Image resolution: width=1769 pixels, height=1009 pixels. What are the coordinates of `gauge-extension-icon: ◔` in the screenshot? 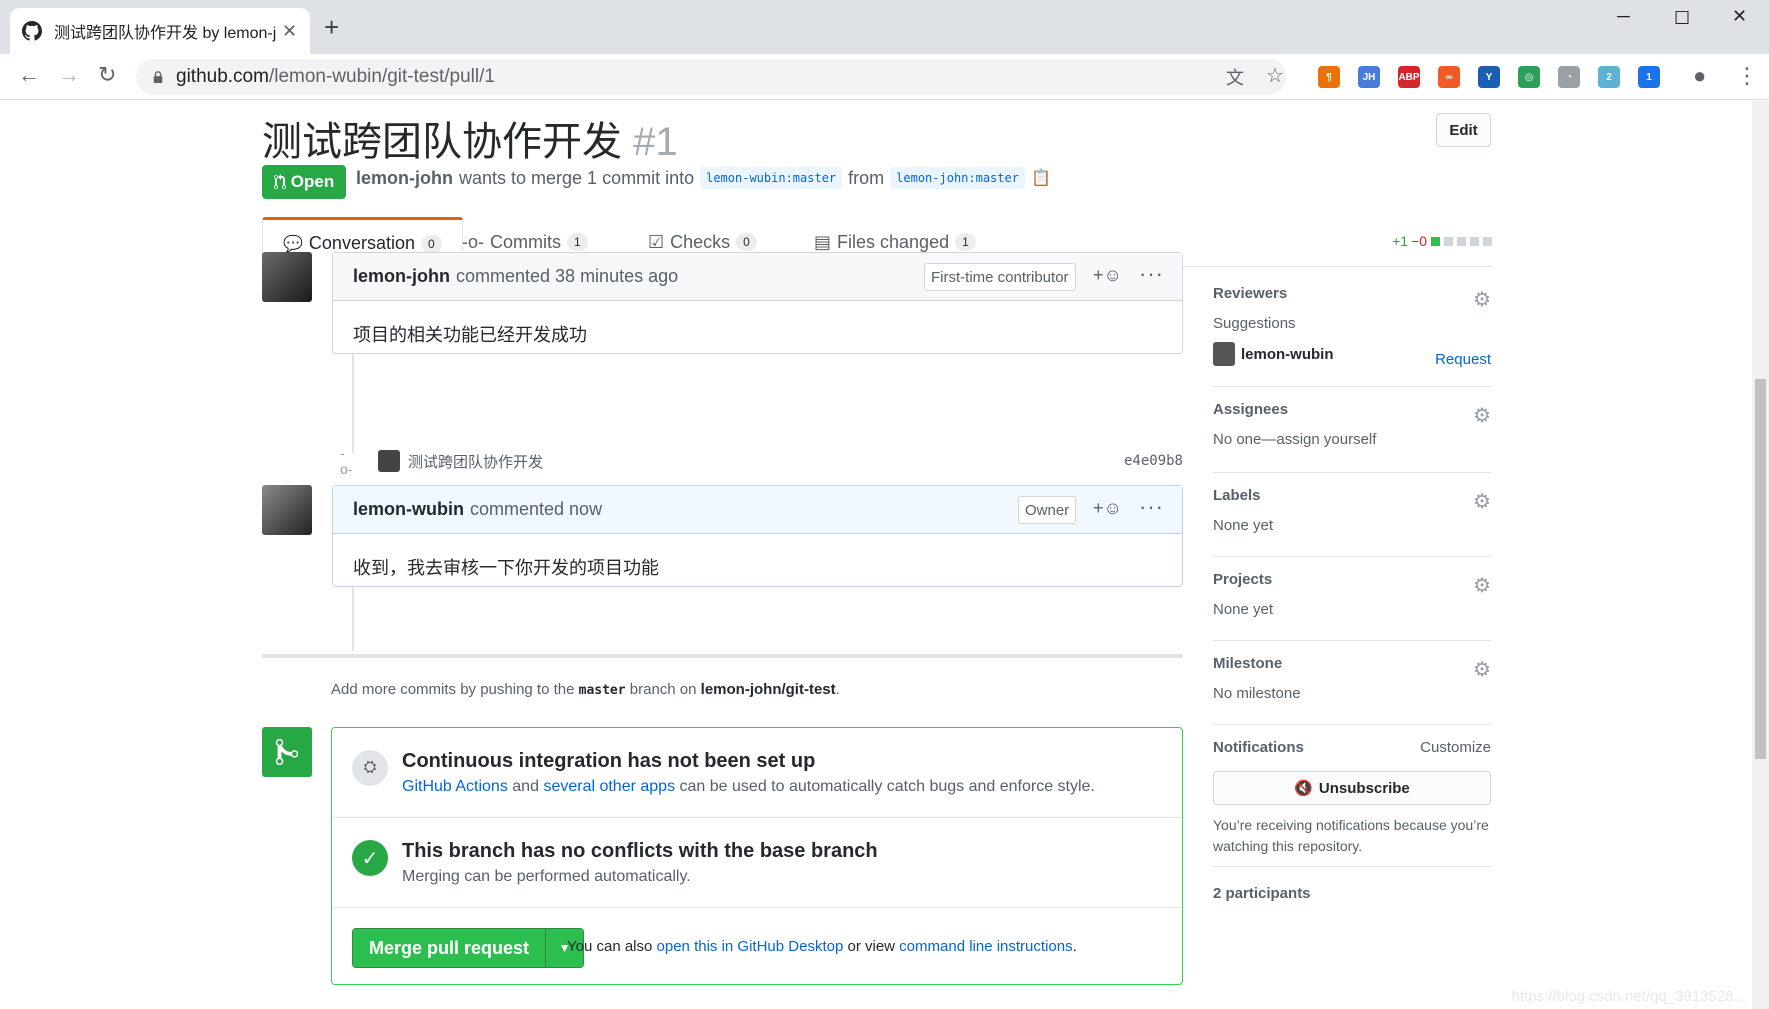 It's located at (1569, 77).